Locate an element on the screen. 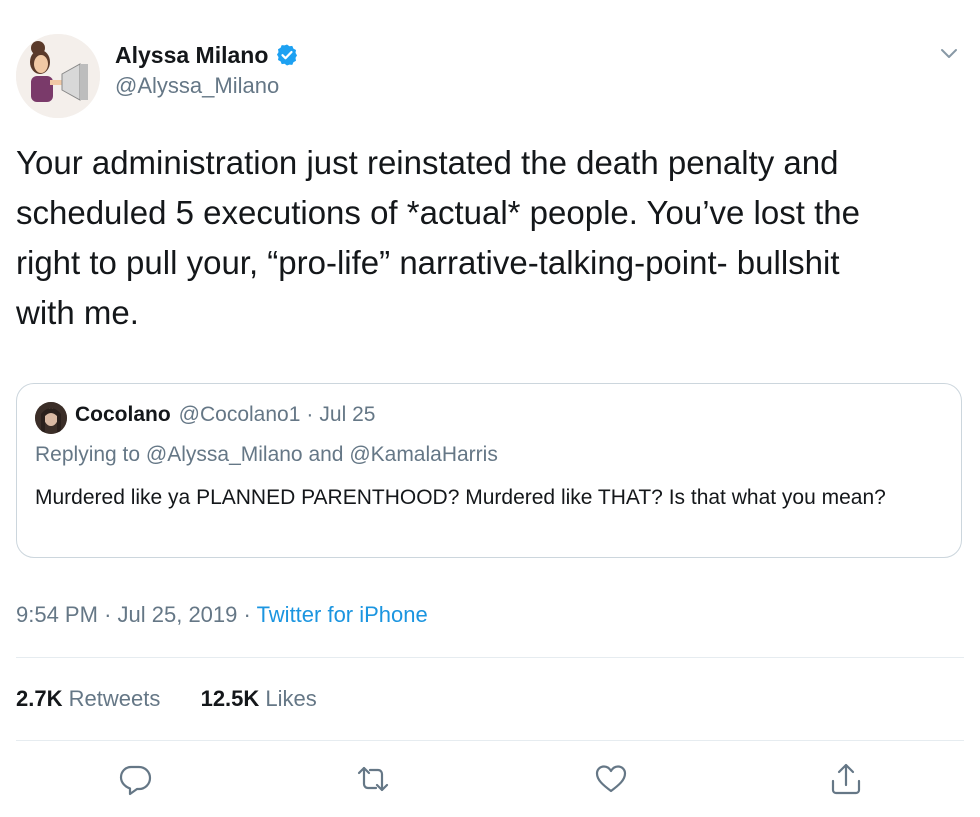 The width and height of the screenshot is (980, 817). share-icon is located at coordinates (846, 779).